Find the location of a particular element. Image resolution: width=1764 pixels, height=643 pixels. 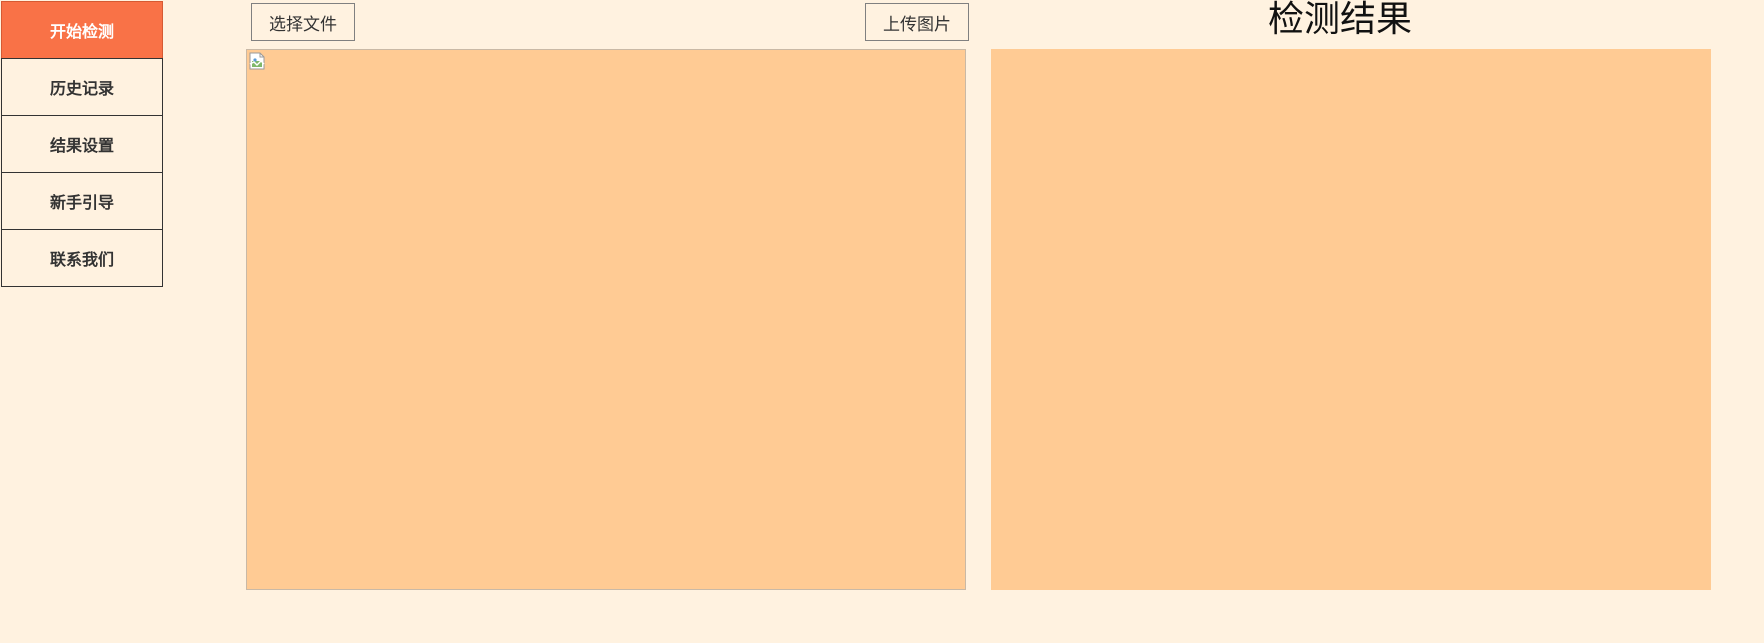

sidebar-item-contact-us: 联系我们 is located at coordinates (82, 258).